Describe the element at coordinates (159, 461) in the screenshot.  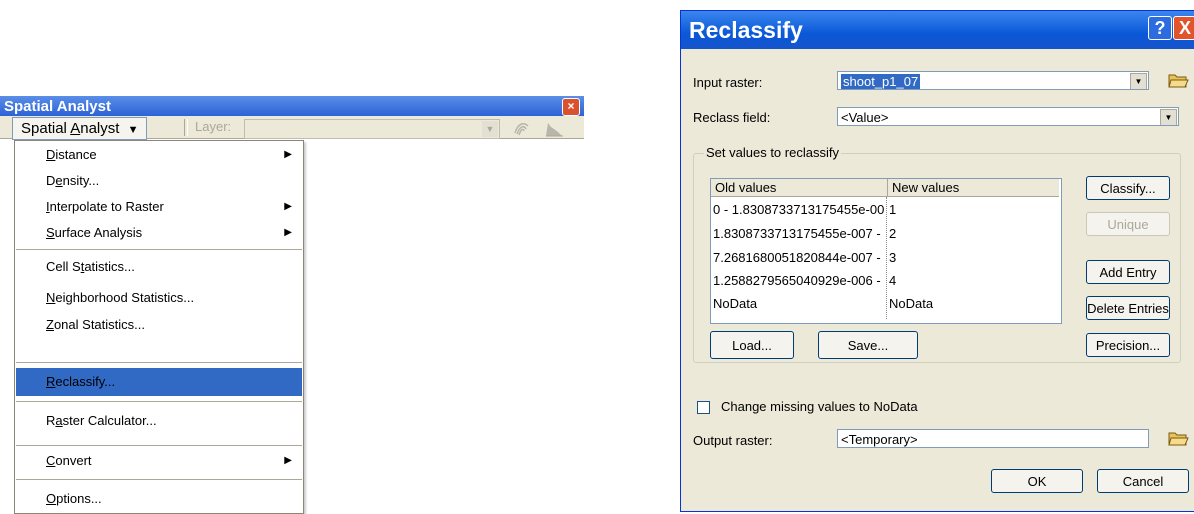
I see `menu-item-convert: Convert ▶` at that location.